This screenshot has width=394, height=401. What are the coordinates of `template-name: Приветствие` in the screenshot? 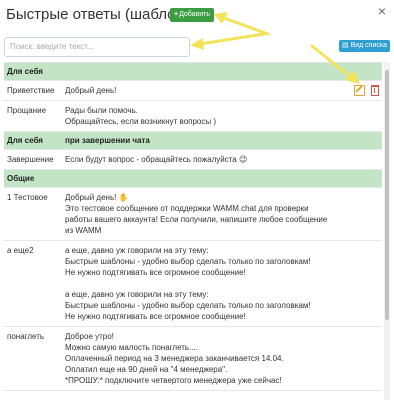 It's located at (33, 91).